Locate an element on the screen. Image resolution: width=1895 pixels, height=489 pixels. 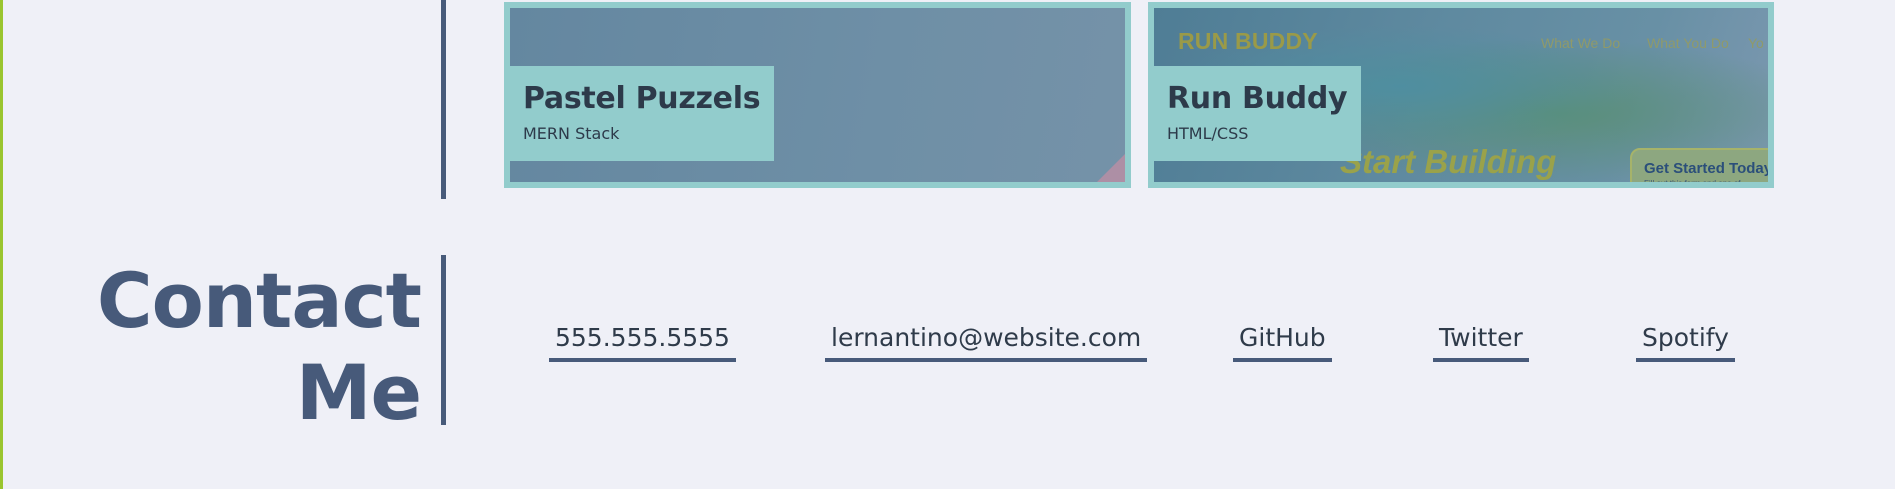
preview-nav-item: What You Do is located at coordinates (1688, 43).